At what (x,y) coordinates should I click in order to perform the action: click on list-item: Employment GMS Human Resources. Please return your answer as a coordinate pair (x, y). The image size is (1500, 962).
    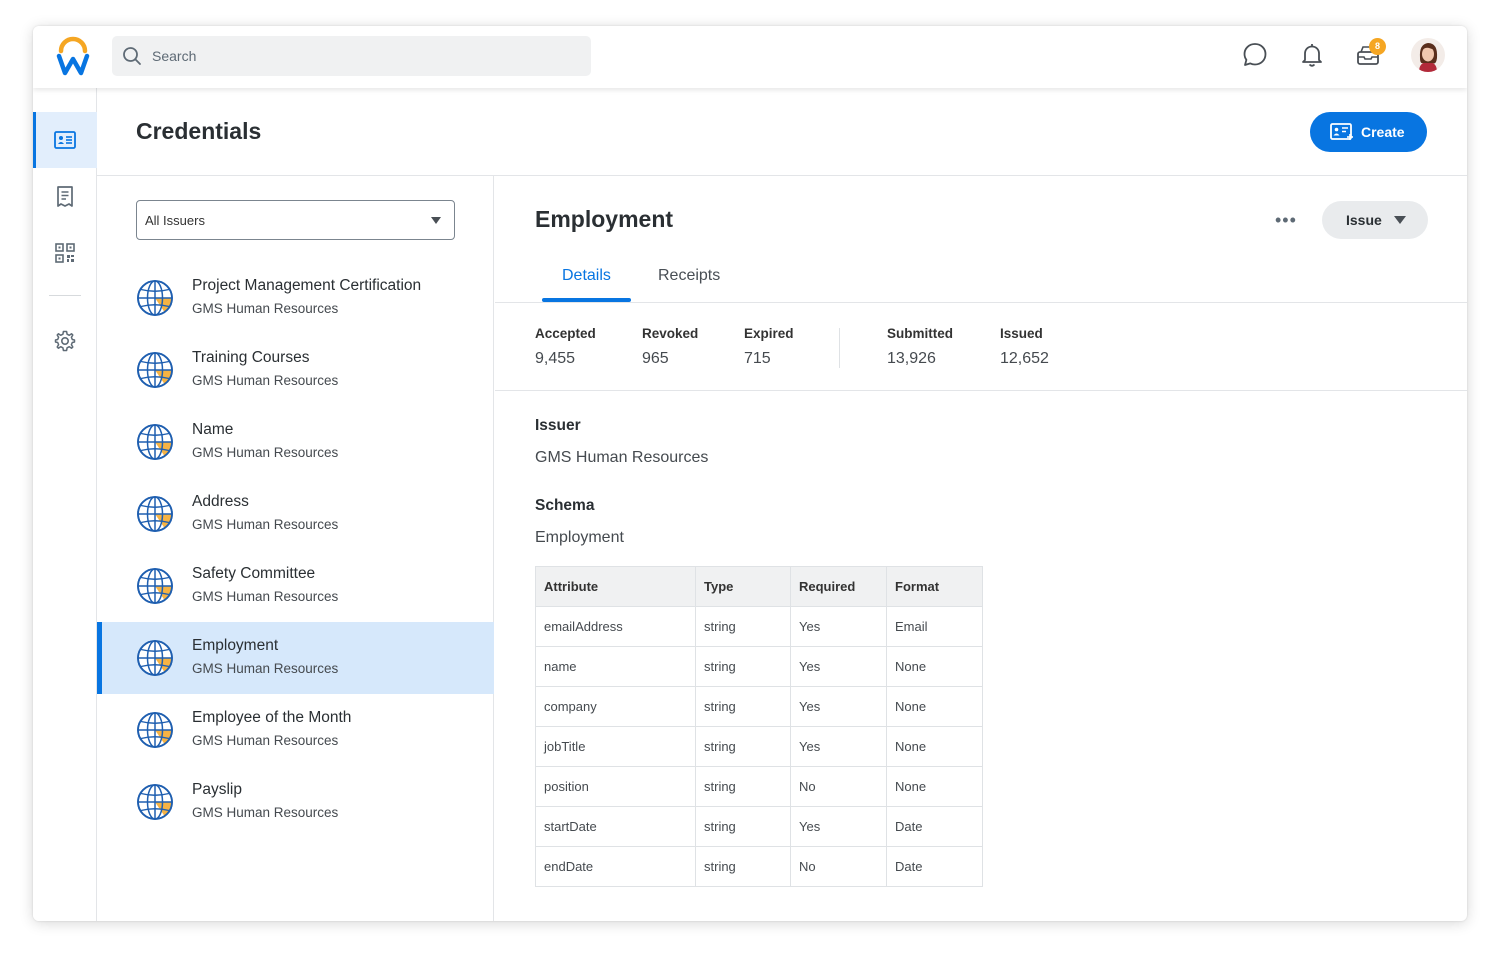
    Looking at the image, I should click on (295, 658).